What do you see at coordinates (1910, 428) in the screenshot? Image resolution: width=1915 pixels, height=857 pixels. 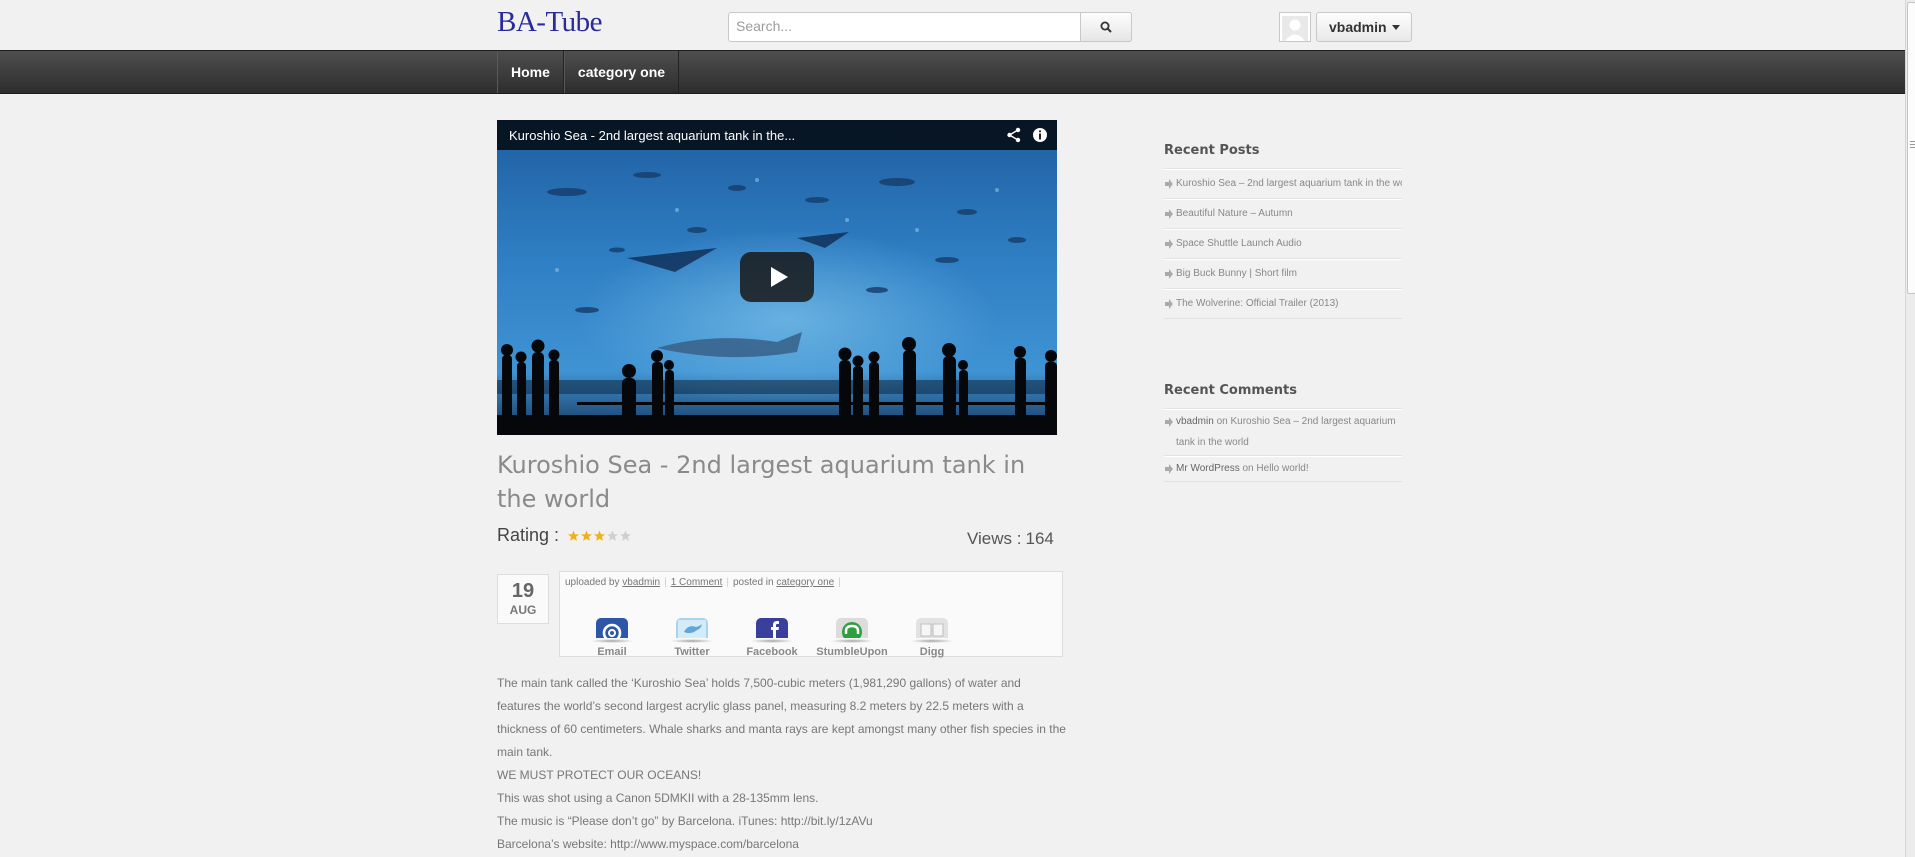 I see `page-scrollbar` at bounding box center [1910, 428].